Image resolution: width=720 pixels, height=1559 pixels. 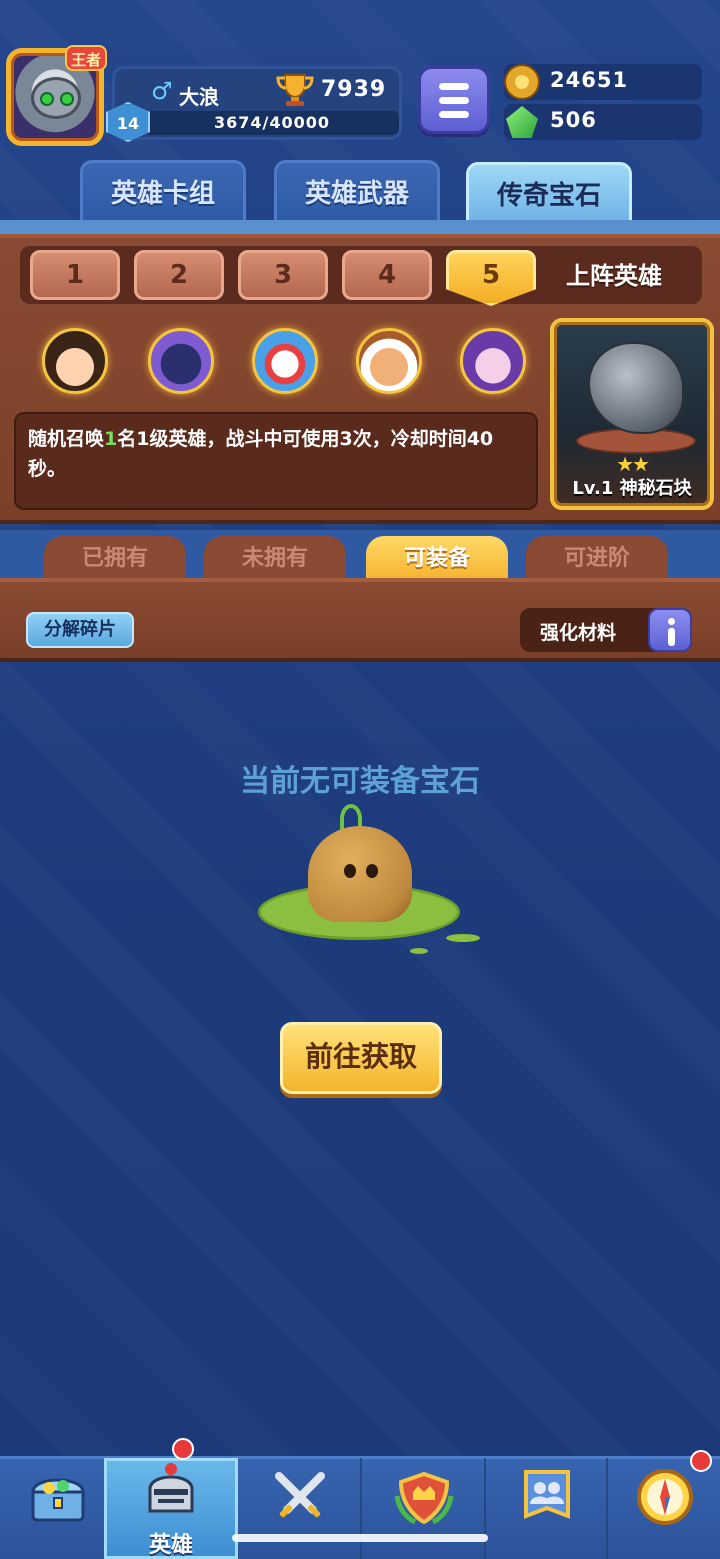 What do you see at coordinates (360, 874) in the screenshot?
I see `potato-mascot-icon` at bounding box center [360, 874].